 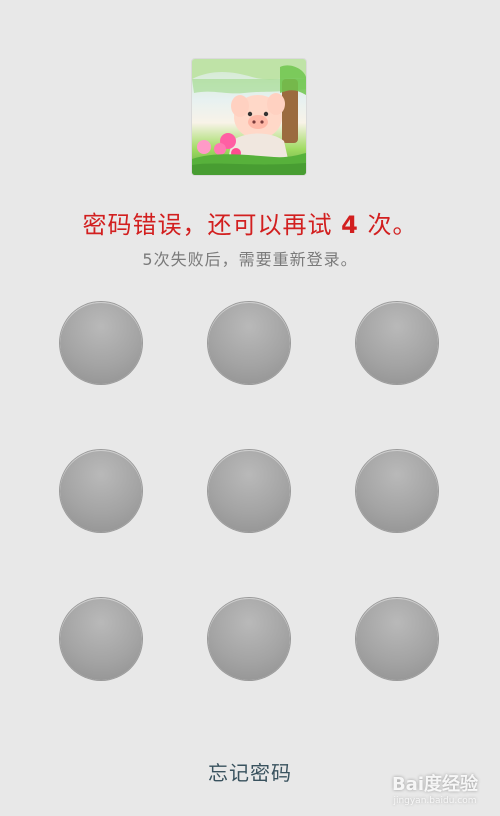 What do you see at coordinates (434, 784) in the screenshot?
I see `watermark-text: Bai度经验` at bounding box center [434, 784].